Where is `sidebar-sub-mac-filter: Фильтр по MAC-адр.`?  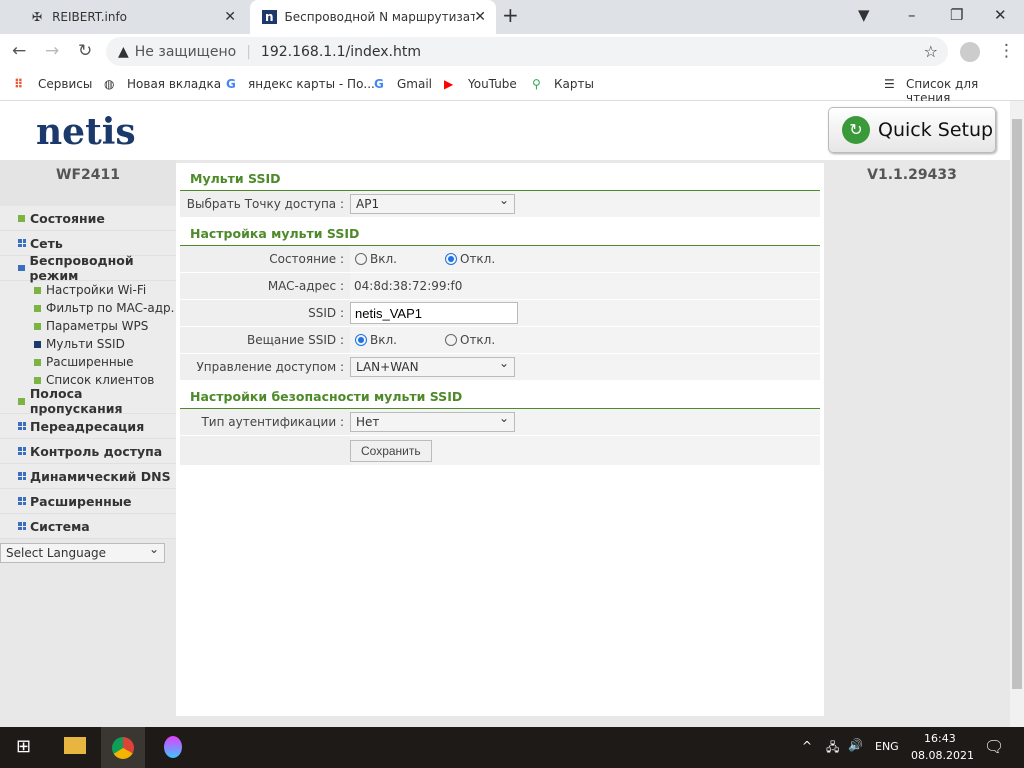 sidebar-sub-mac-filter: Фильтр по MAC-адр. is located at coordinates (88, 308).